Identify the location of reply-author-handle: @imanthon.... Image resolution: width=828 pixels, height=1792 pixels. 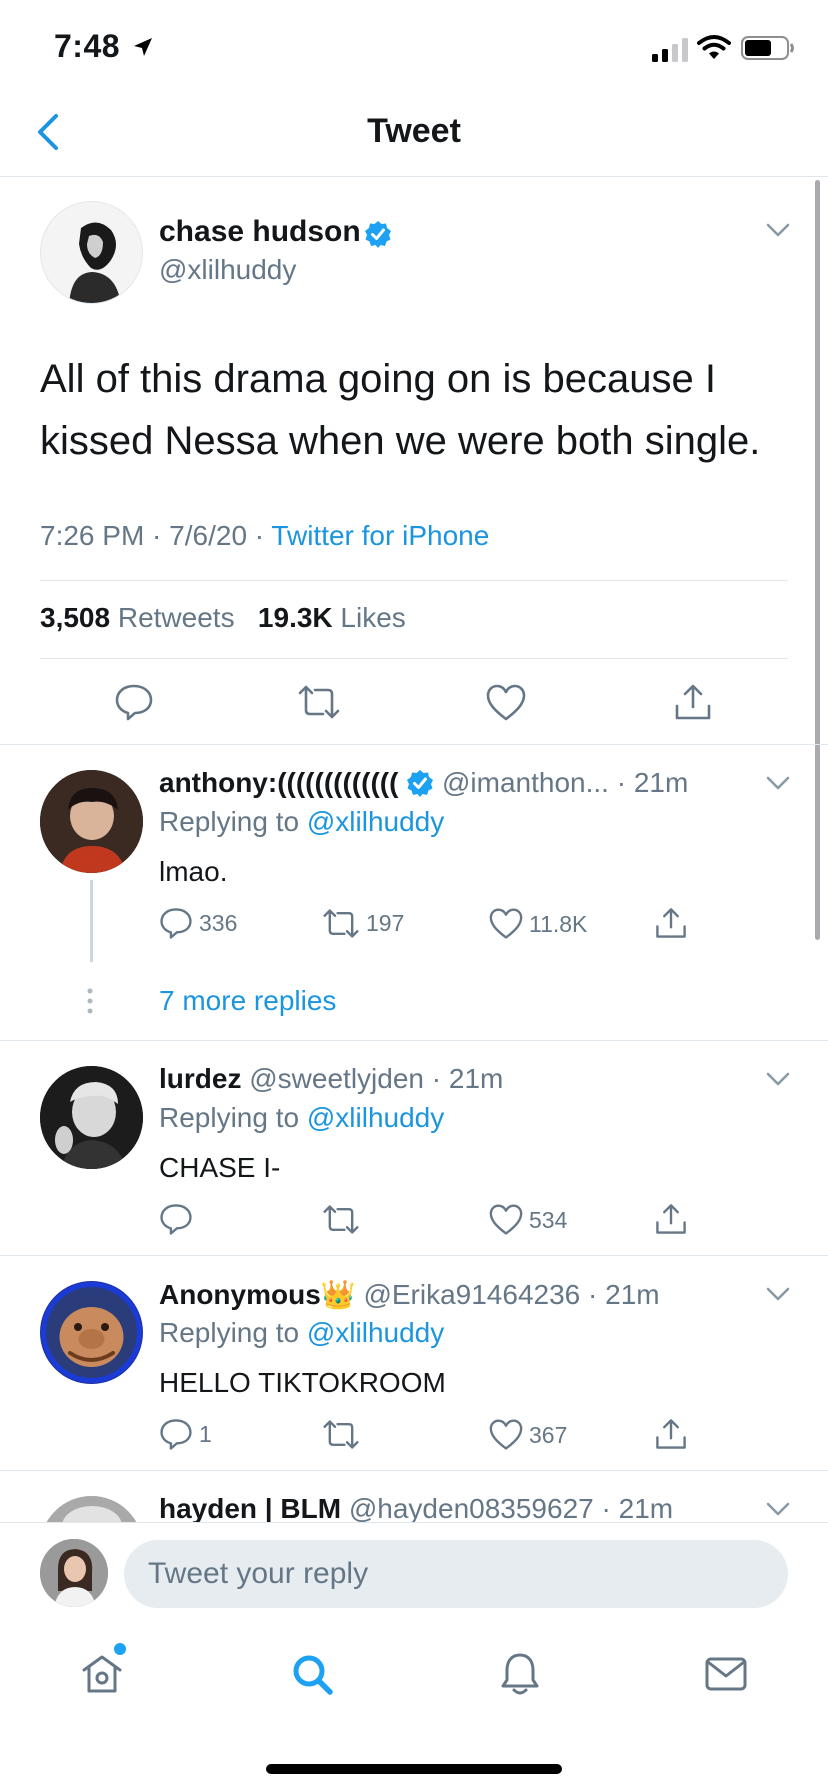
(525, 782).